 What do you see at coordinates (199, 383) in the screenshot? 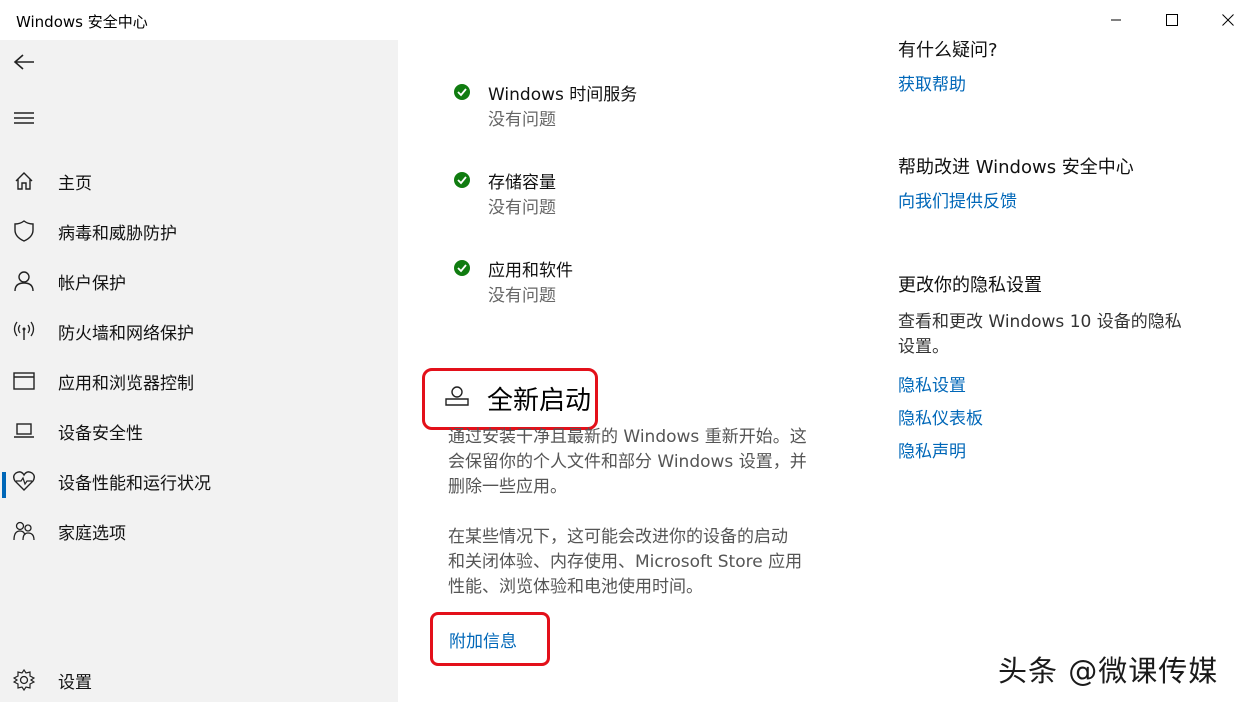
I see `sidebar-item-app-browser: 应用和浏览器控制` at bounding box center [199, 383].